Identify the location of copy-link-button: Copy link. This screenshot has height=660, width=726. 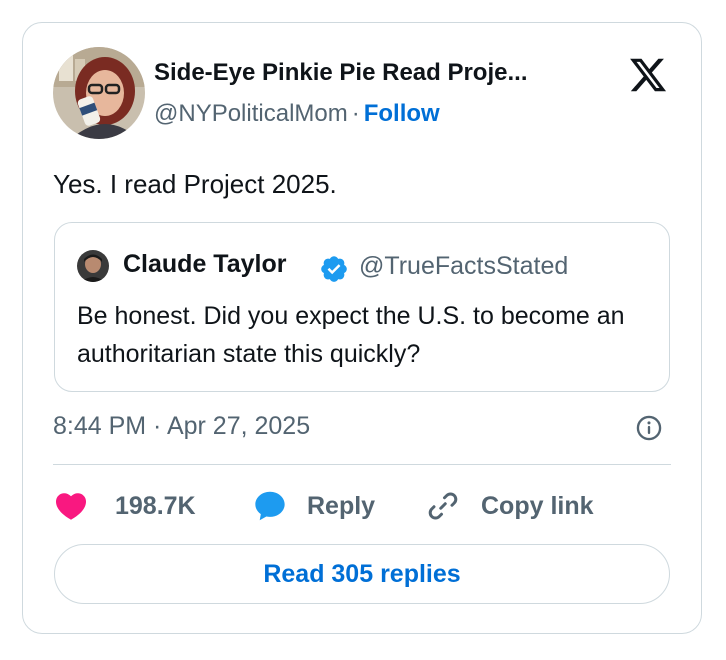
(509, 506).